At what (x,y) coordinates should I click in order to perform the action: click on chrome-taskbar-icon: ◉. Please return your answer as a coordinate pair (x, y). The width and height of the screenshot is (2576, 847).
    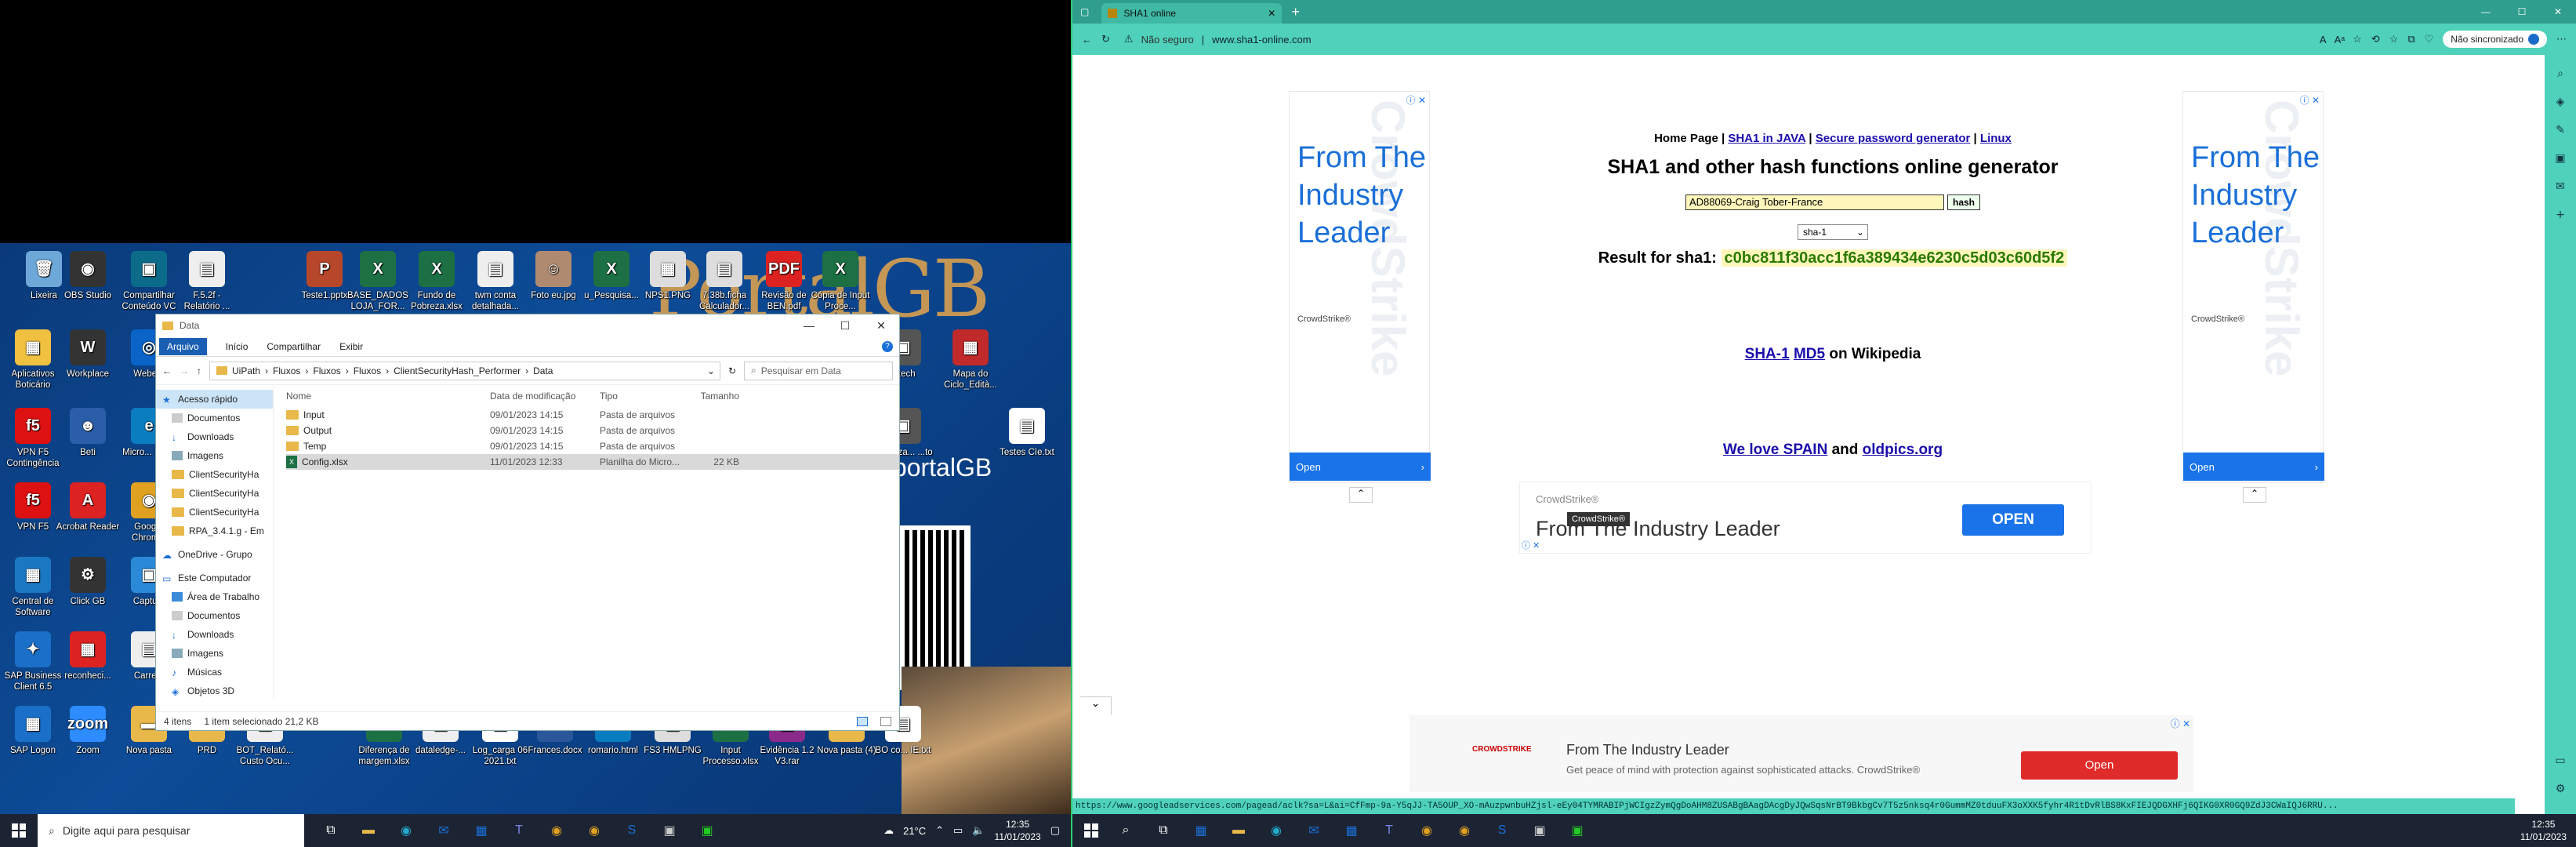
    Looking at the image, I should click on (1427, 830).